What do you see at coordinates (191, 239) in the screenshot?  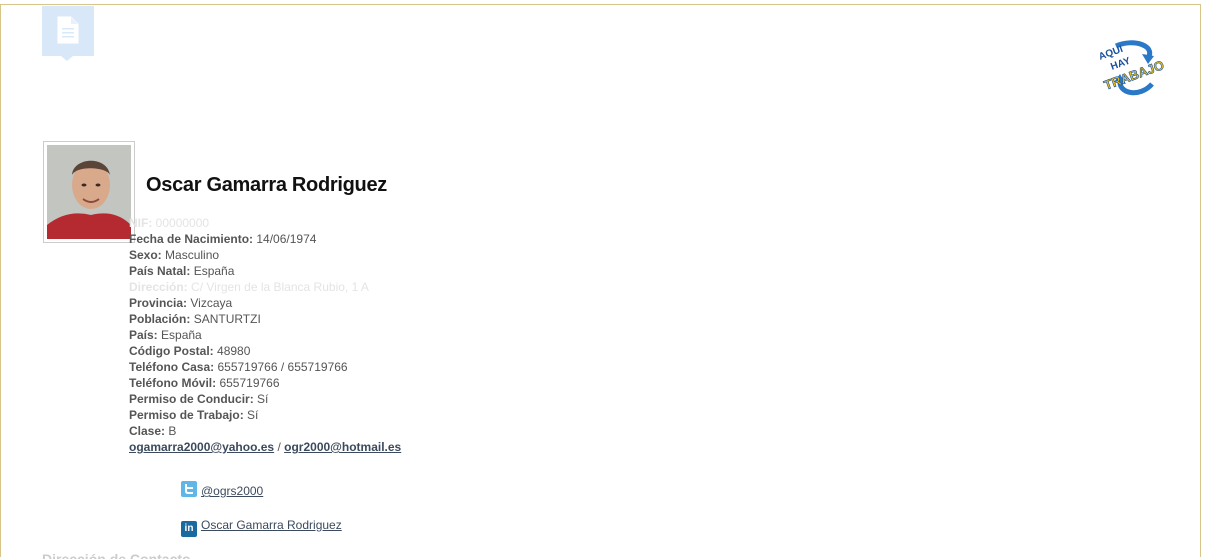 I see `info-label: Fecha de Nacimiento:` at bounding box center [191, 239].